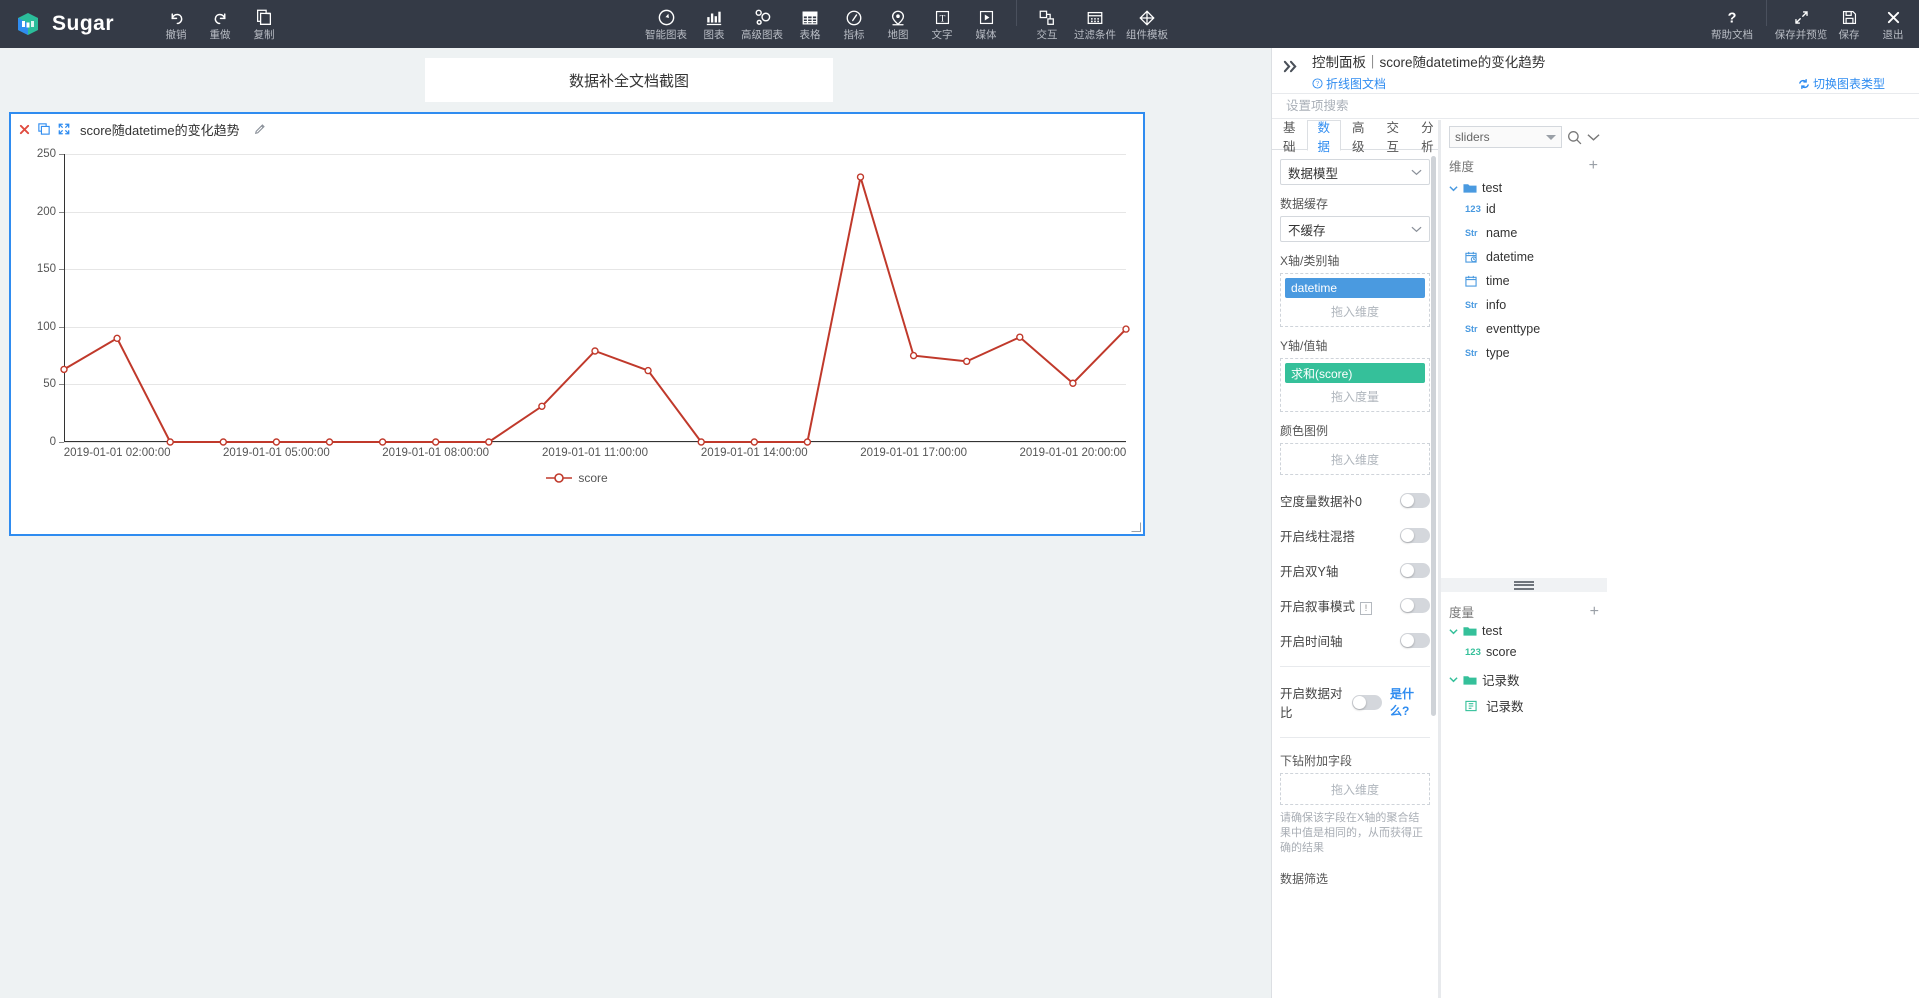 The width and height of the screenshot is (1919, 998). What do you see at coordinates (942, 24) in the screenshot?
I see `text-button: T 文字` at bounding box center [942, 24].